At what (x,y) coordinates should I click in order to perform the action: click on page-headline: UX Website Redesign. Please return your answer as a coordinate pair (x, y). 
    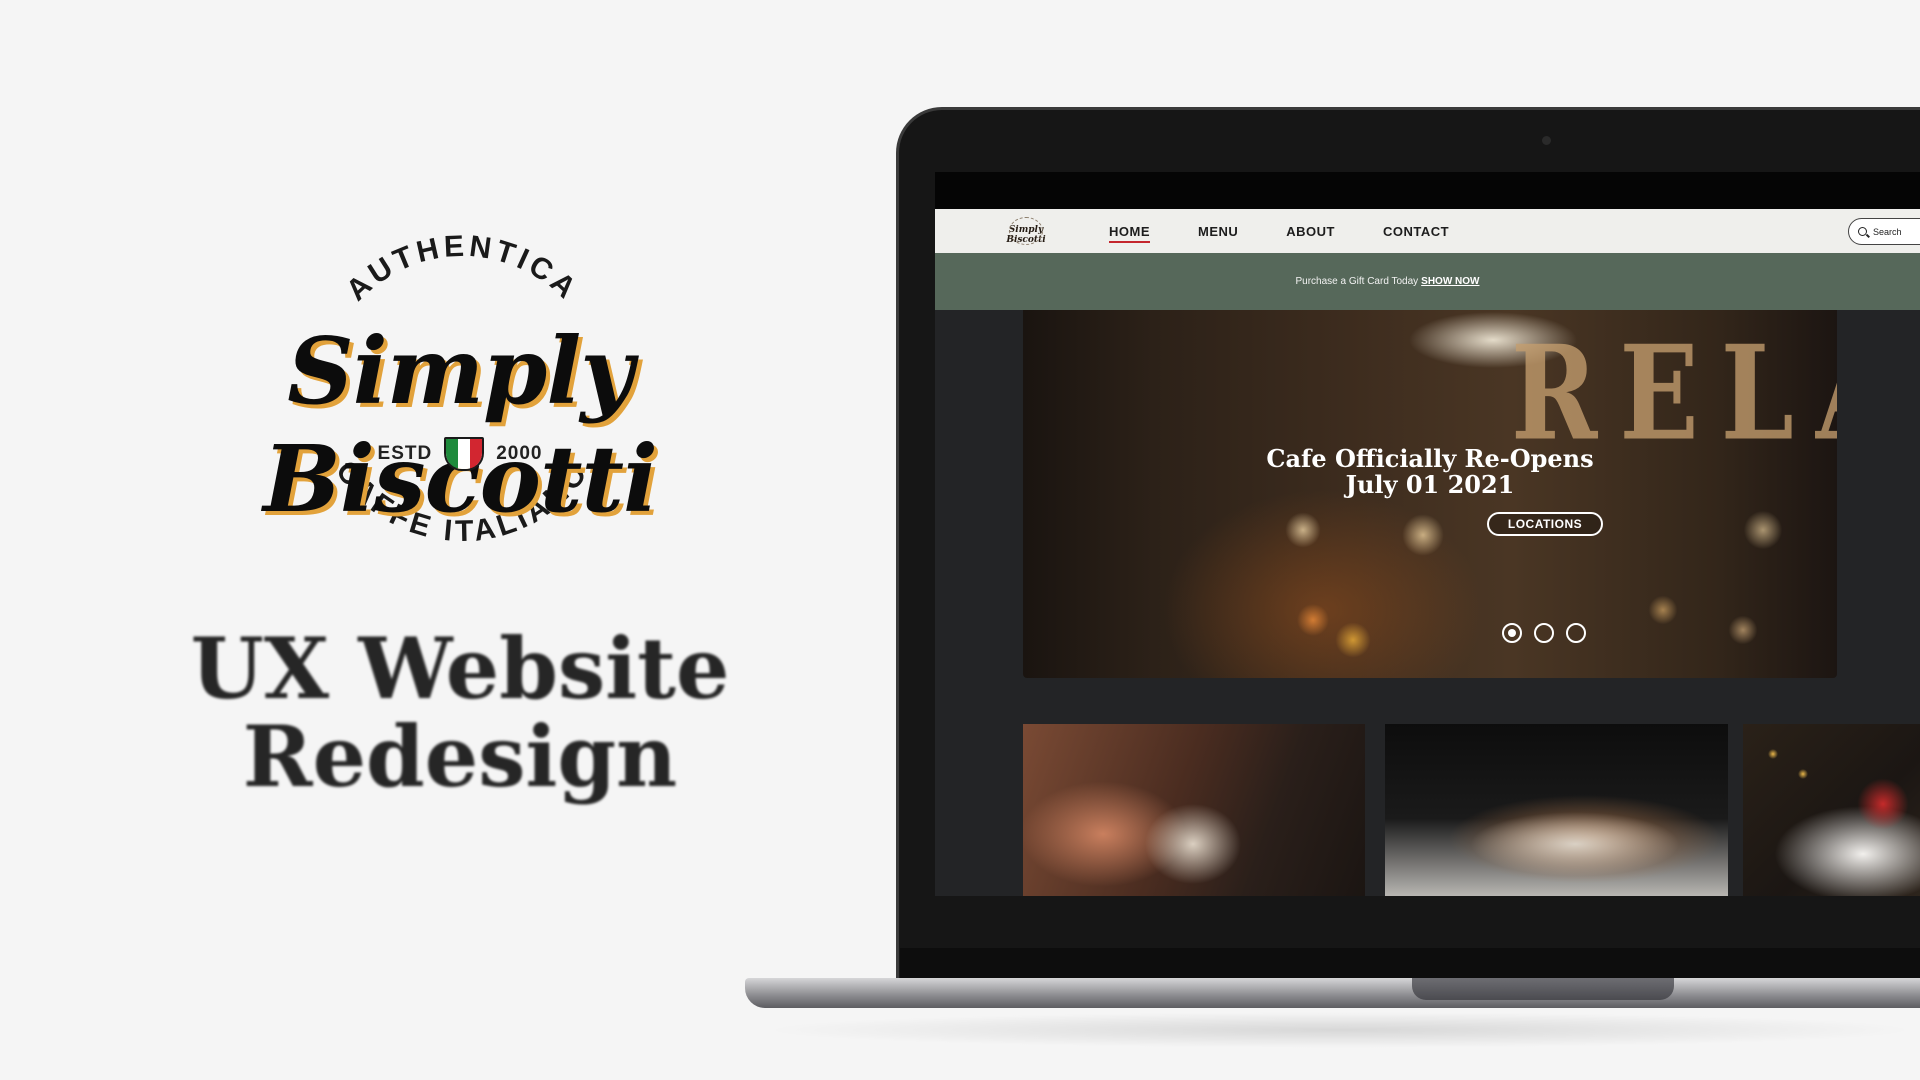
    Looking at the image, I should click on (460, 713).